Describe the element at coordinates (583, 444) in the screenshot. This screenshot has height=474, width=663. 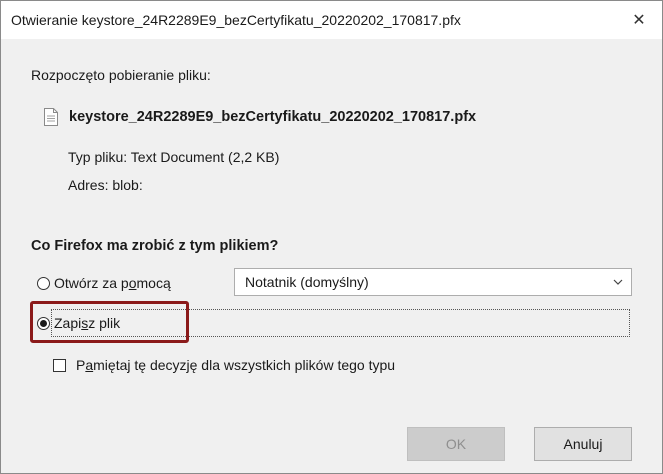
I see `cancel-button: Anuluj` at that location.